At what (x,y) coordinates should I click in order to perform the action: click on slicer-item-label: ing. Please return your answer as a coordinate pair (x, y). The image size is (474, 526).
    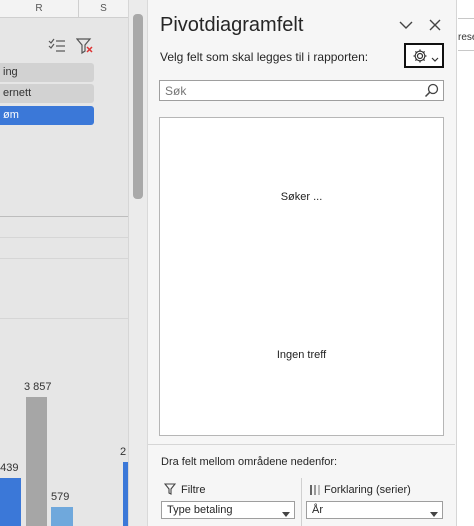
    Looking at the image, I should click on (10, 72).